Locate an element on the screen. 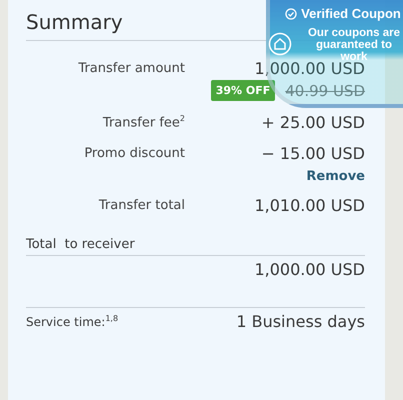  remove-link: Remove is located at coordinates (335, 176).